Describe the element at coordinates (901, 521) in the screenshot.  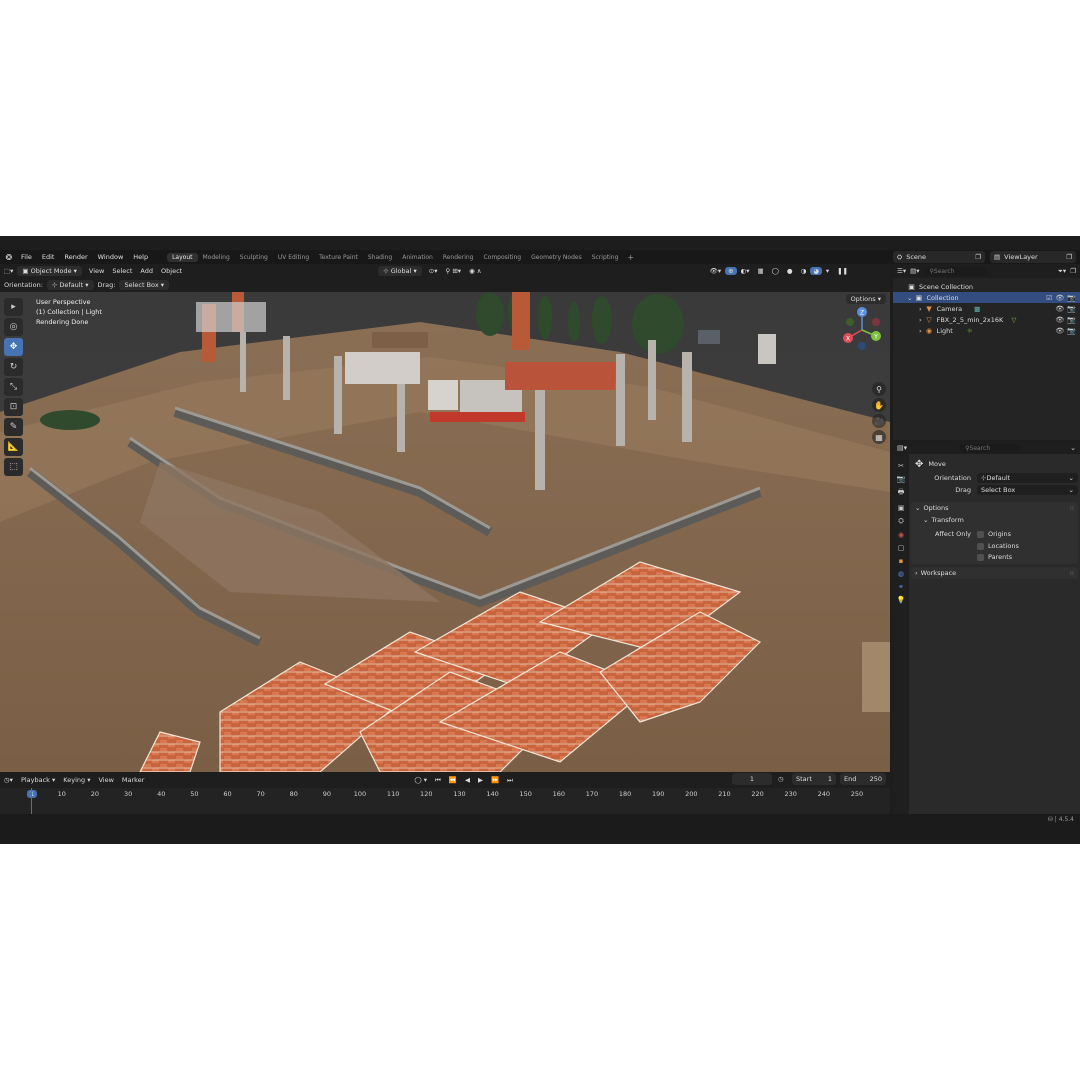
I see `scene-tab-icon: ⛭` at that location.